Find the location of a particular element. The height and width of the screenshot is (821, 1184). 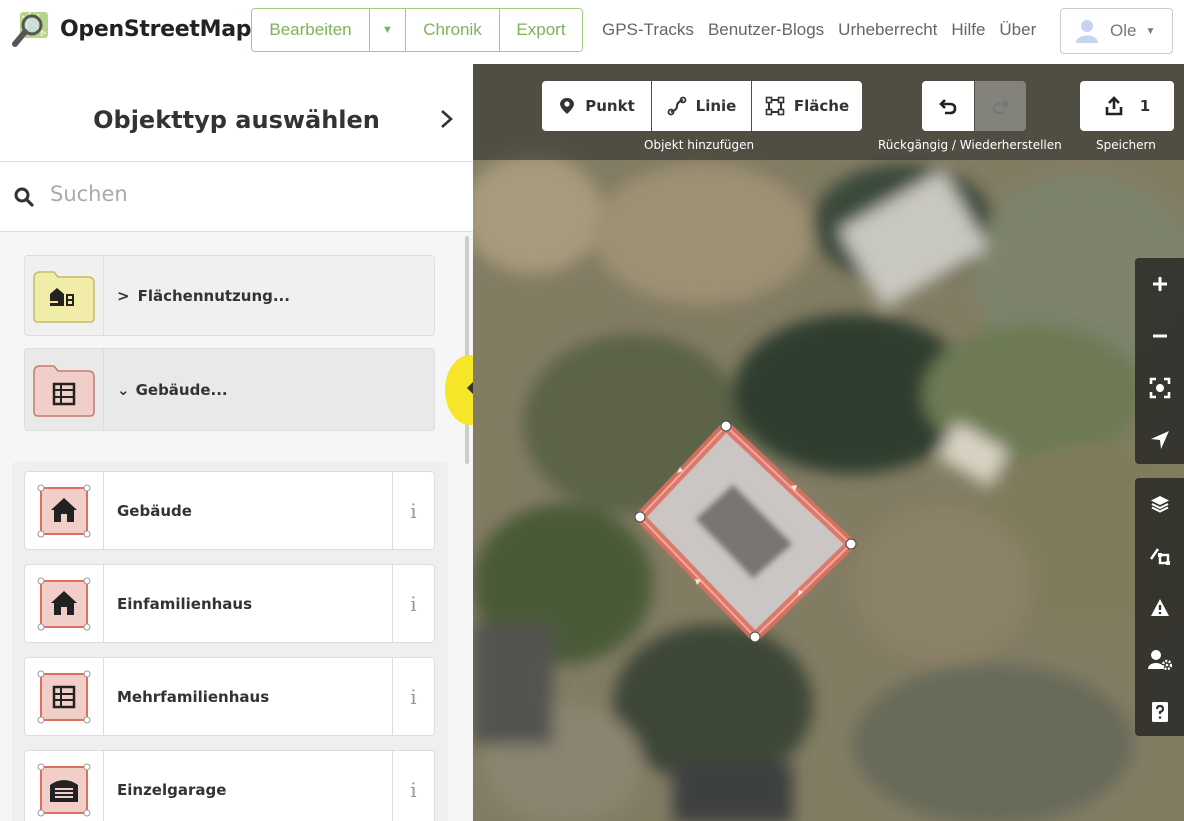

chevron-right-icon: > is located at coordinates (123, 295).